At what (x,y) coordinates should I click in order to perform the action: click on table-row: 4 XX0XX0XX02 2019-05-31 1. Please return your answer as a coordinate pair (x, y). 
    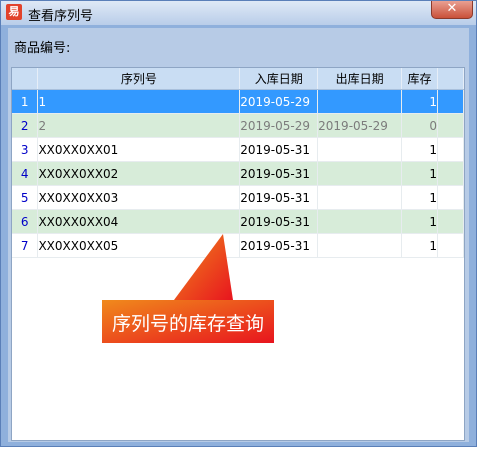
    Looking at the image, I should click on (238, 173).